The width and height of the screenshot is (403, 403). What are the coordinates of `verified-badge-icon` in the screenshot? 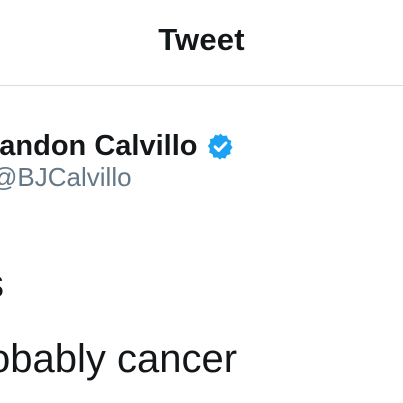 It's located at (220, 146).